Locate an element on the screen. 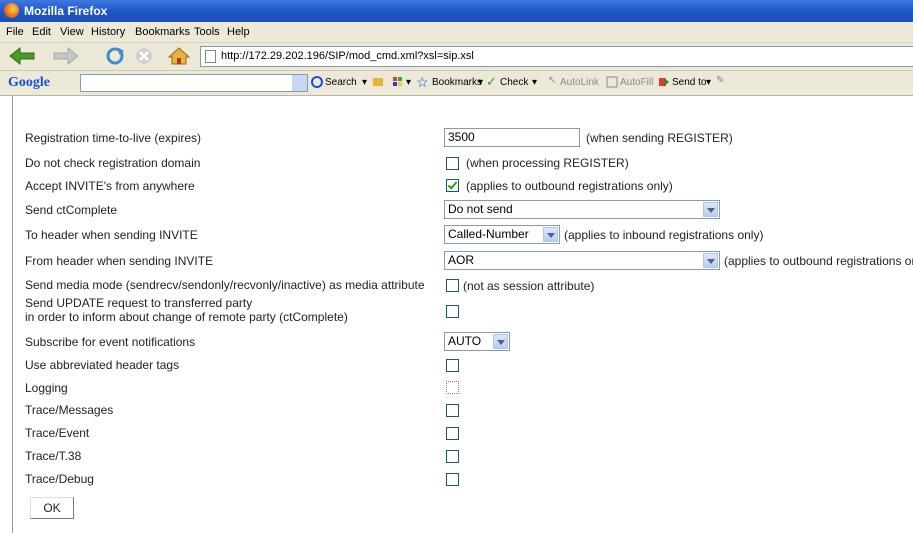  autolink-icon: ↖ is located at coordinates (552, 80).